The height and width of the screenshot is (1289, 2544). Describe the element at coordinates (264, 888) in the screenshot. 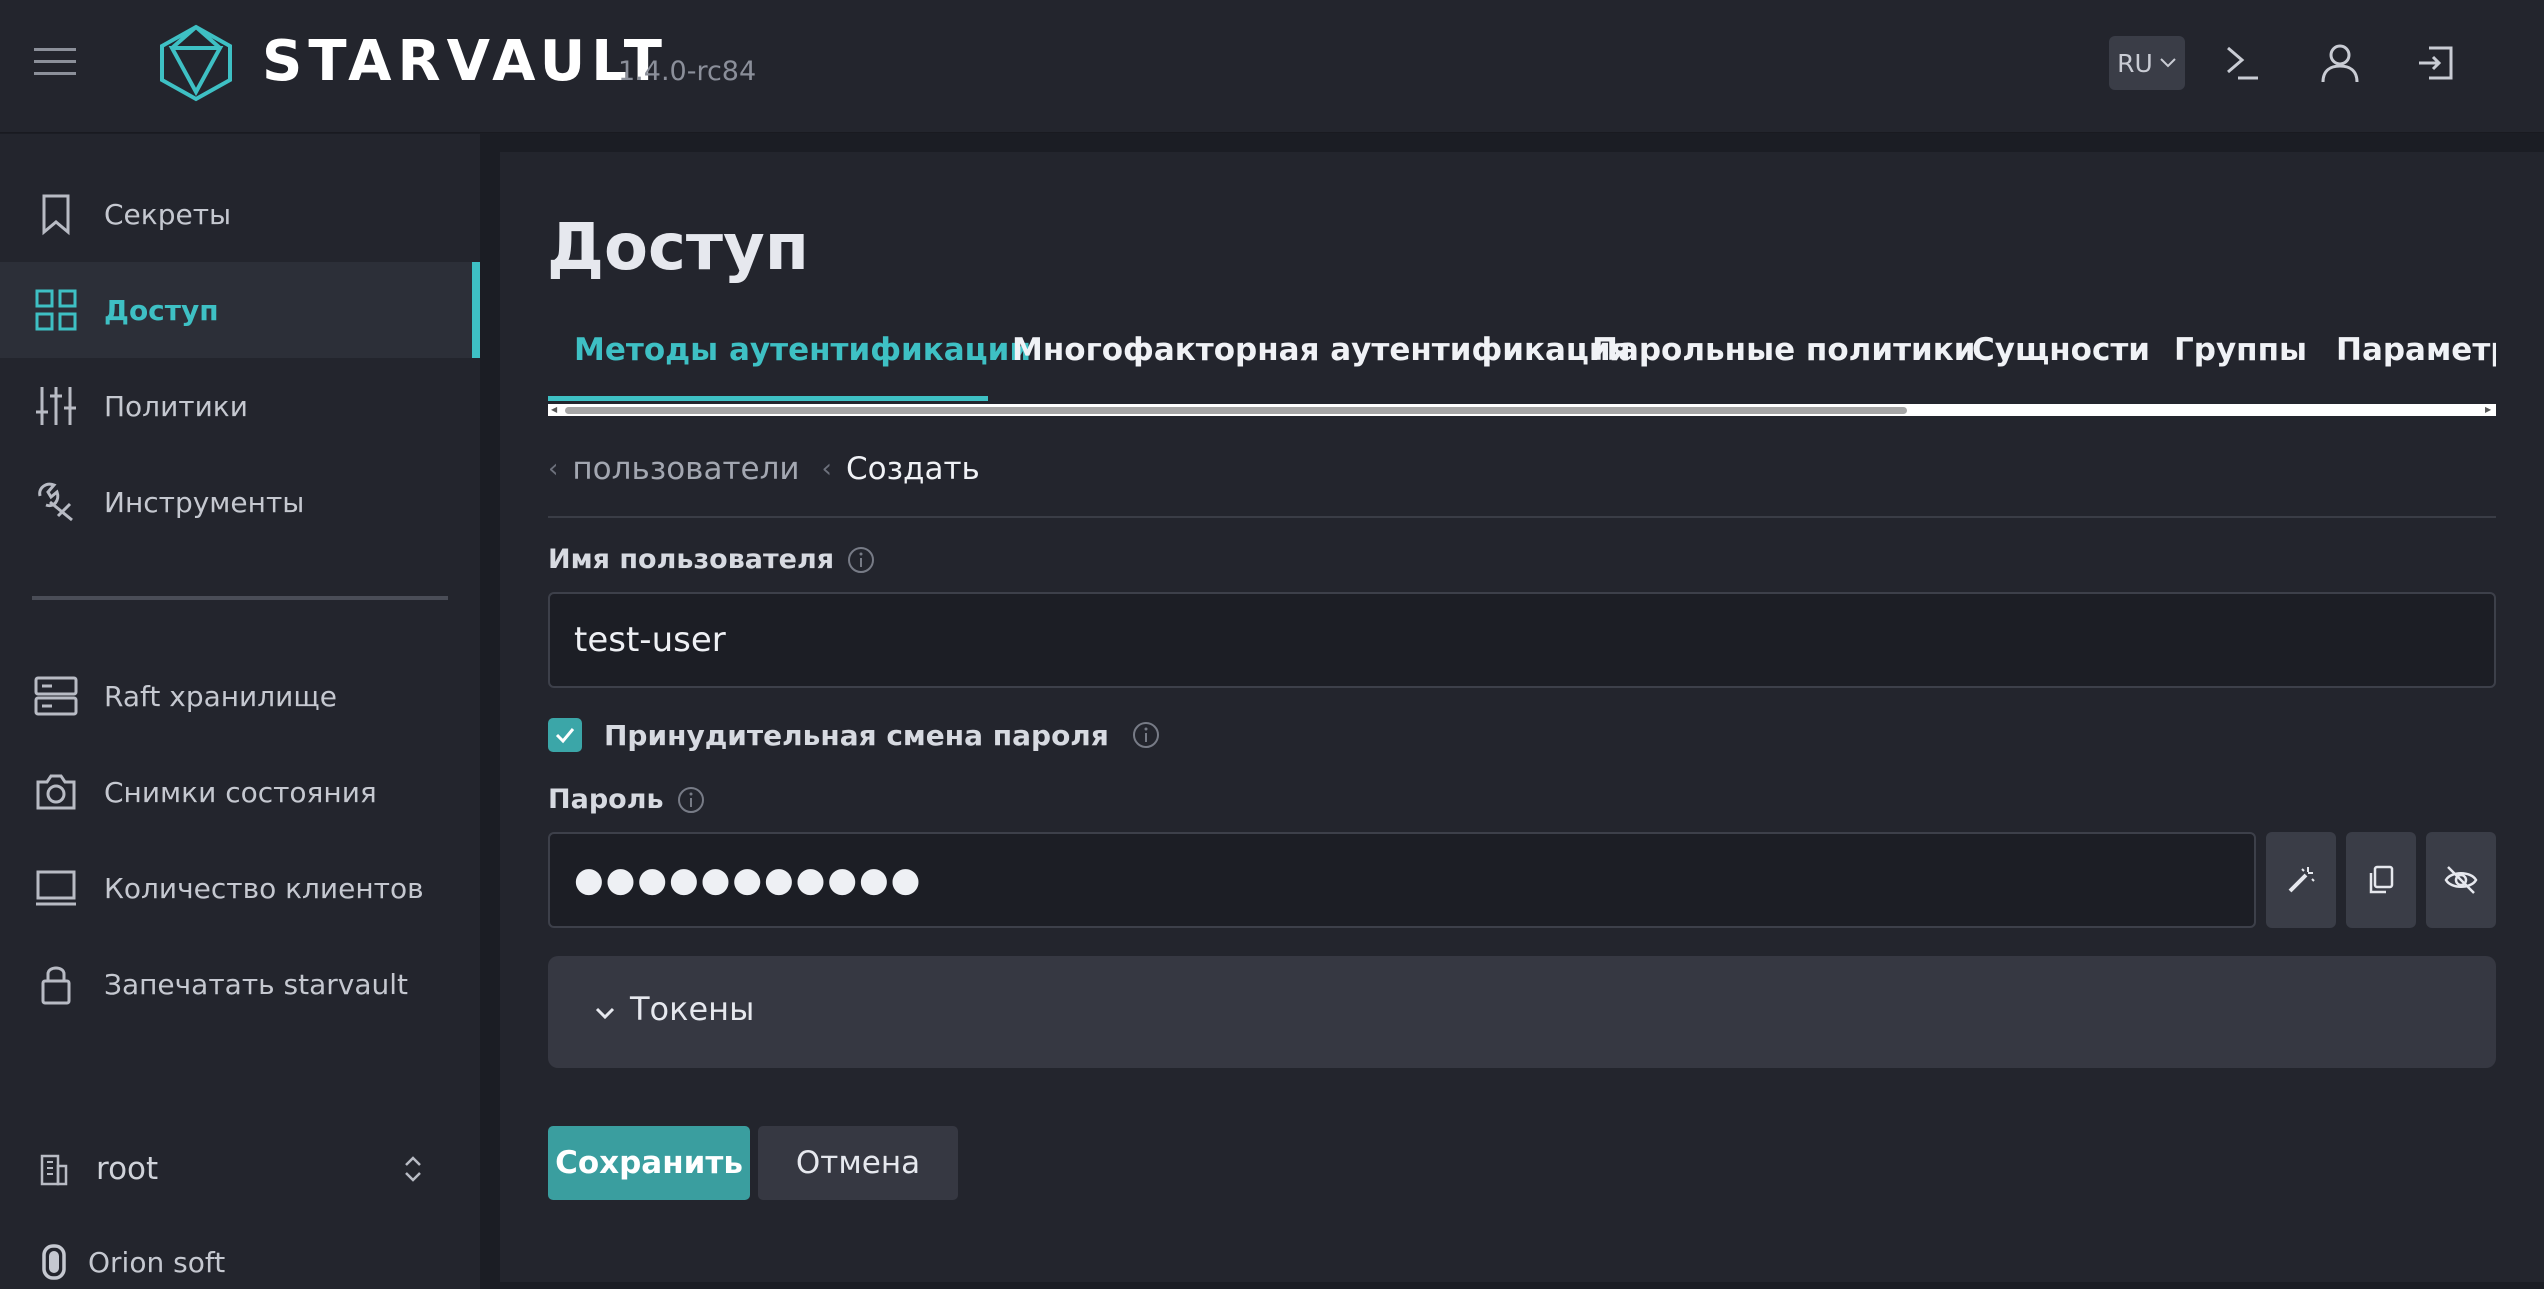

I see `sidebar-item-label: Количество клиентов` at that location.